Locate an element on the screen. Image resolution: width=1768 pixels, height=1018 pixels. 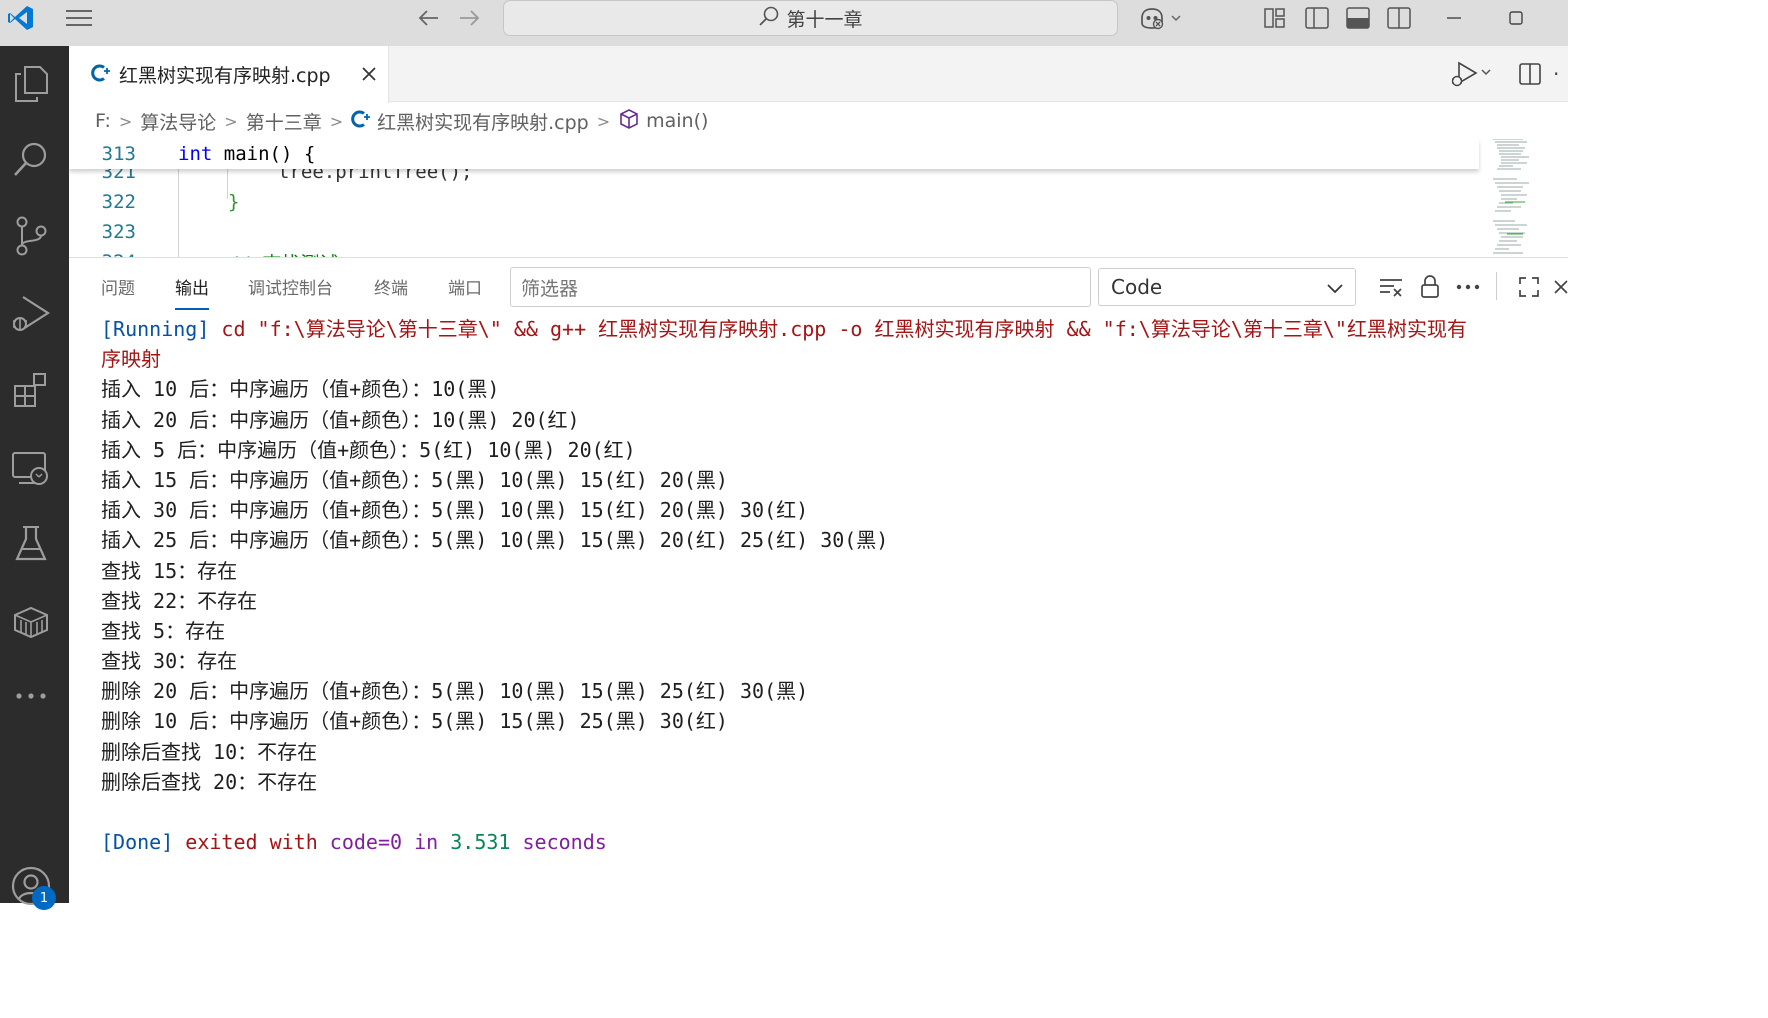
toggle-primary-sidebar-icon is located at coordinates (1317, 18).